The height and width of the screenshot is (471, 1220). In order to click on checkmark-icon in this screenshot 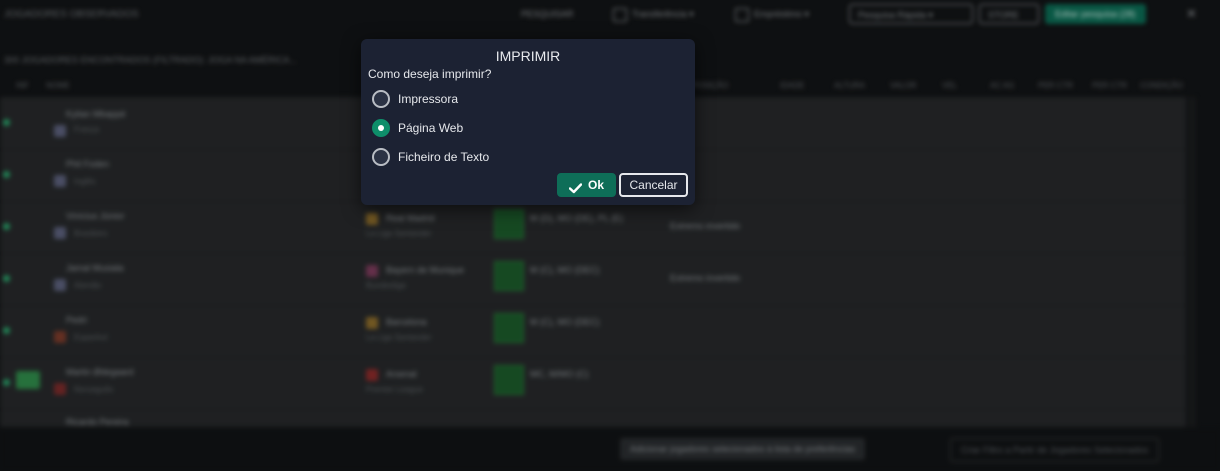, I will do `click(575, 190)`.